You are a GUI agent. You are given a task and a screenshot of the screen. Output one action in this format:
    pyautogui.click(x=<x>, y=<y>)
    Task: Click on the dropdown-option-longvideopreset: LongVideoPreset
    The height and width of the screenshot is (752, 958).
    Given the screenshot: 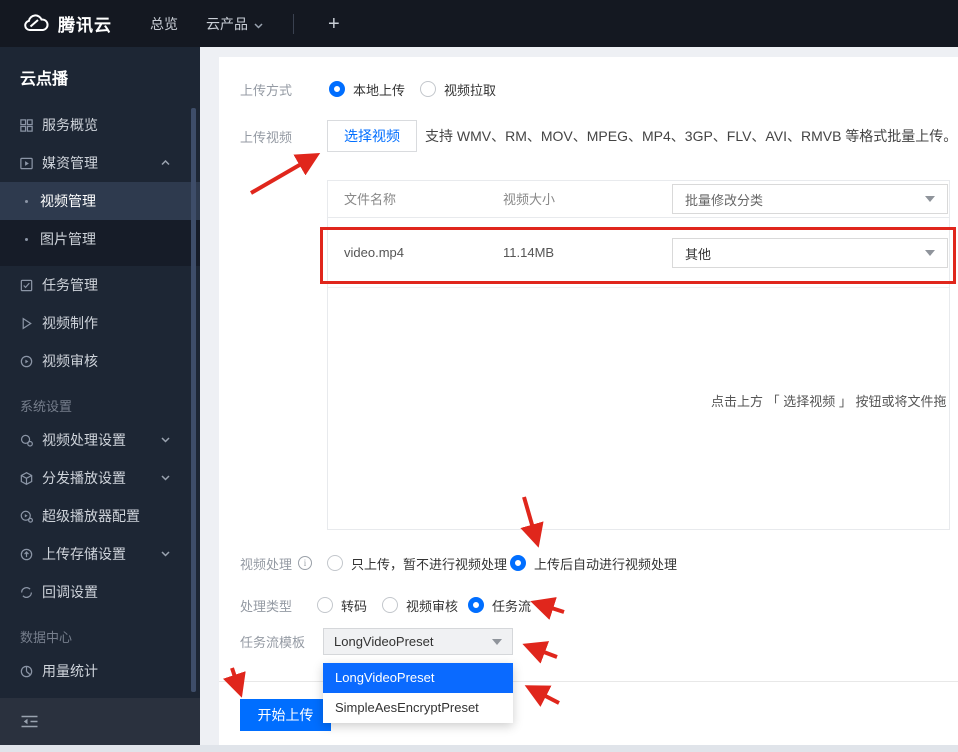 What is the action you would take?
    pyautogui.click(x=418, y=678)
    